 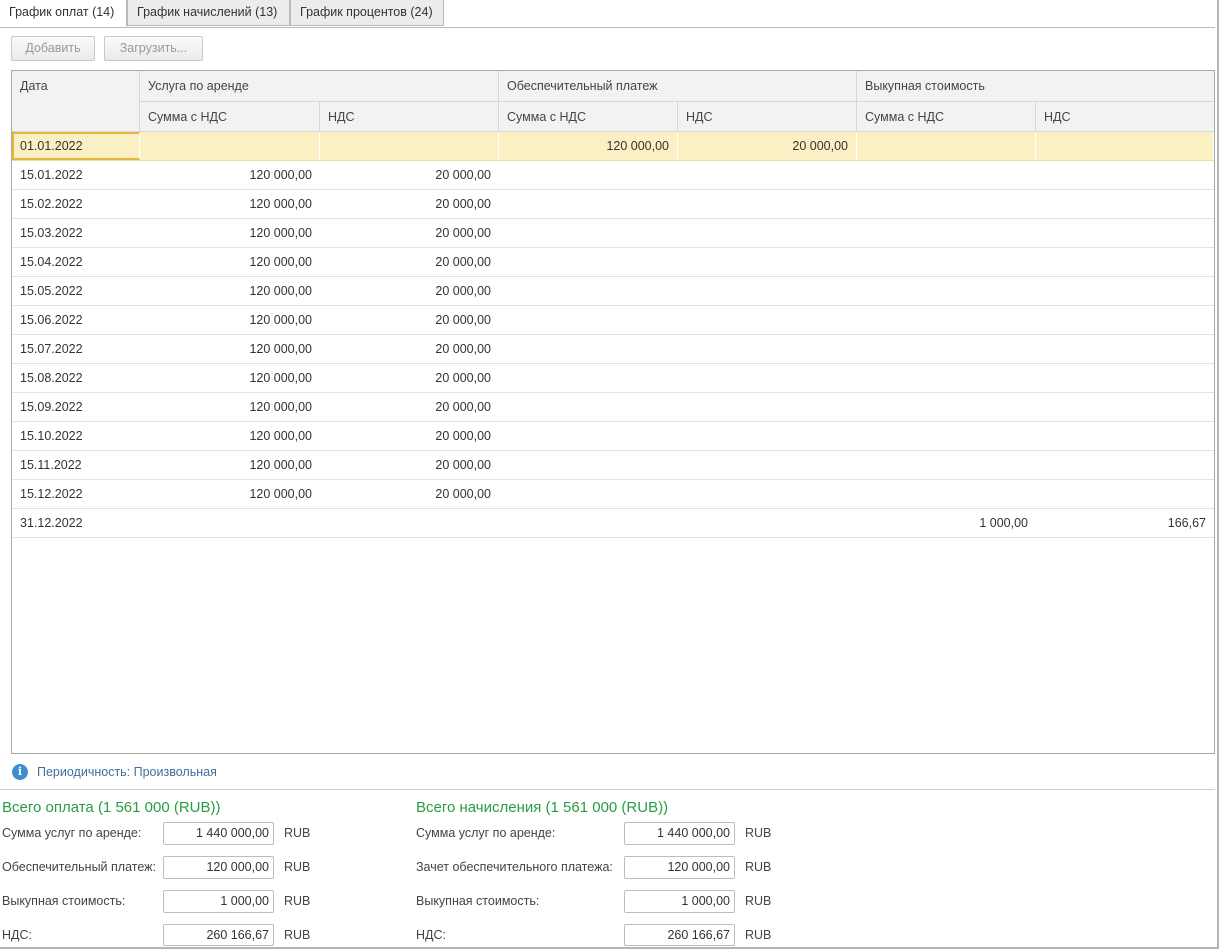 I want to click on column-header-deposit-sum: Сумма с НДС, so click(x=588, y=117).